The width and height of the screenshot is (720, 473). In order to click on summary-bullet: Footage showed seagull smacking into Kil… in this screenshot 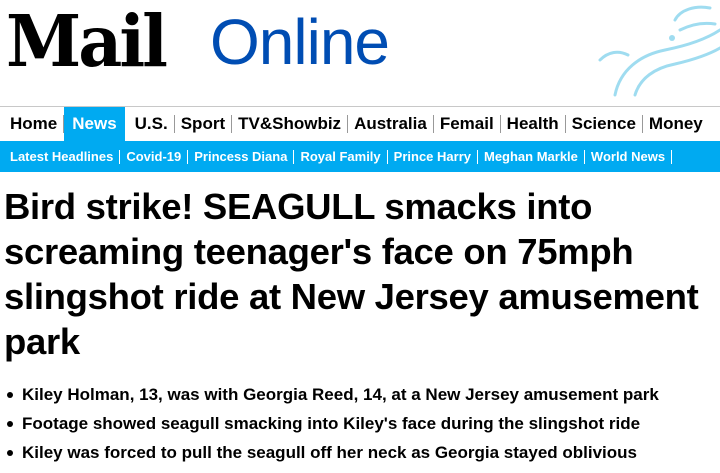, I will do `click(362, 423)`.